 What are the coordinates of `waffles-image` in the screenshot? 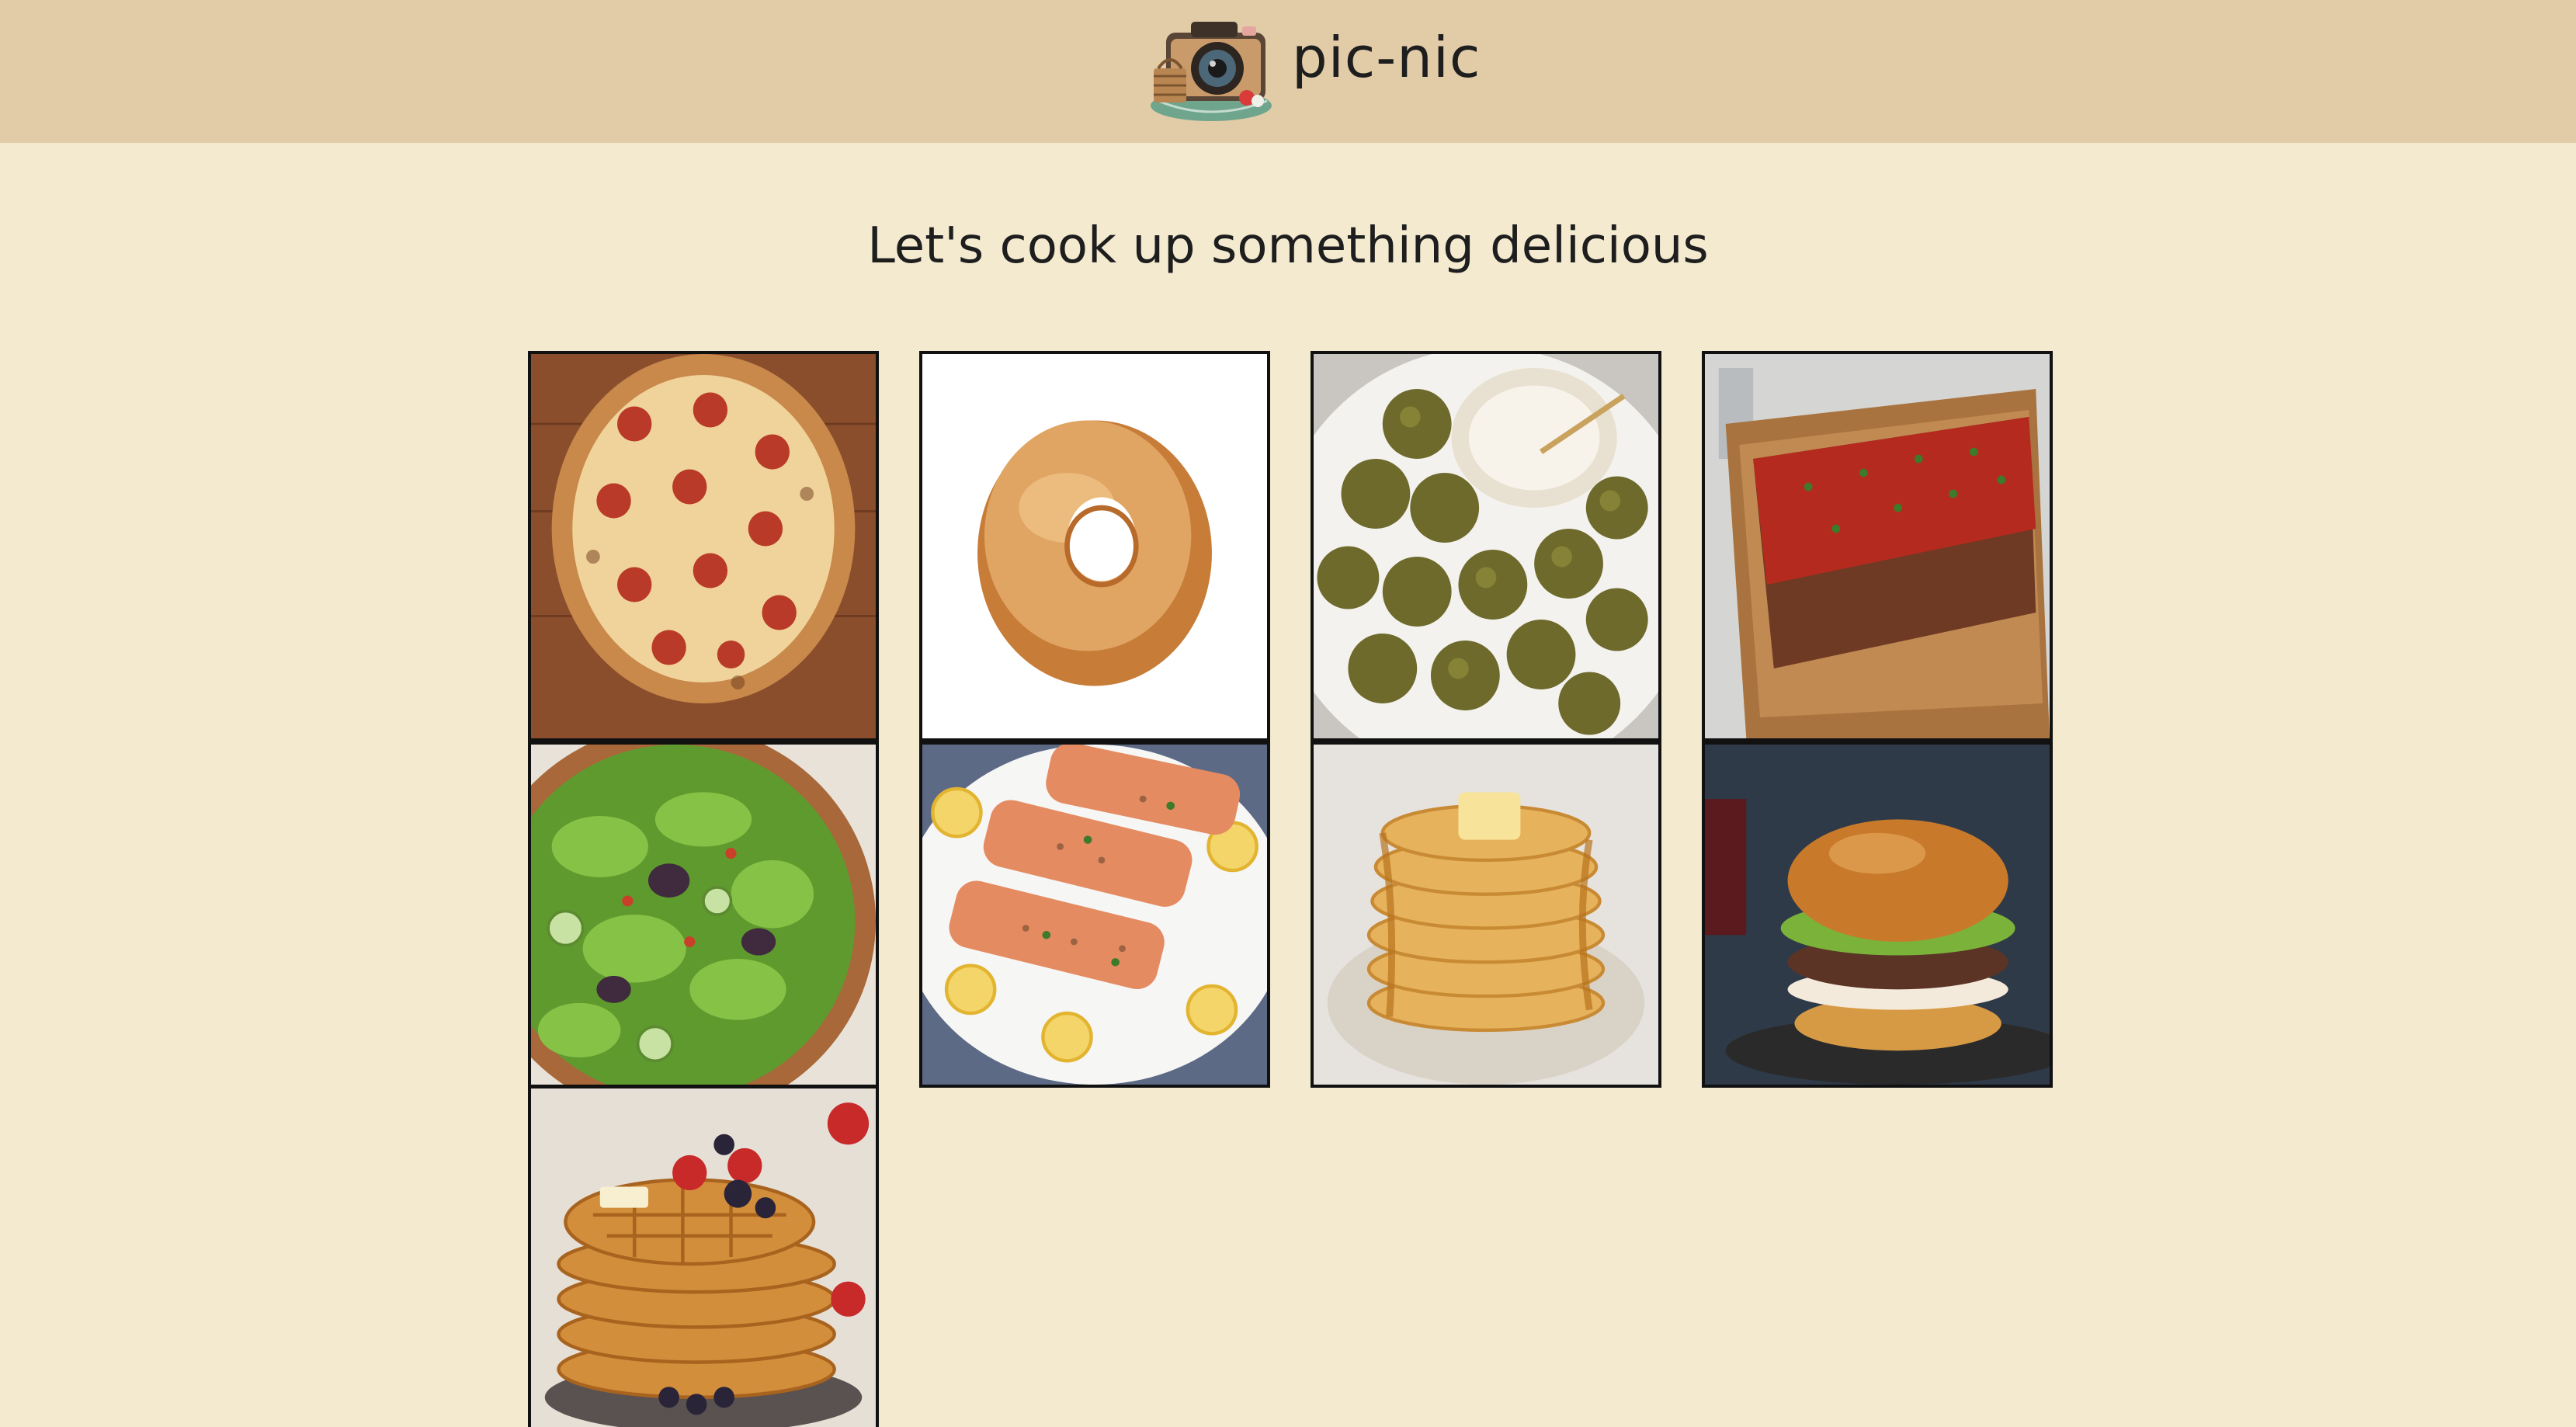 It's located at (703, 1257).